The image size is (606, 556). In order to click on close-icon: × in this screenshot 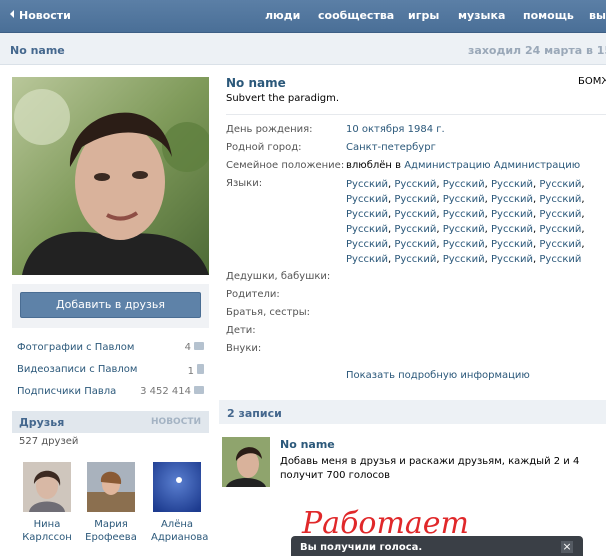, I will do `click(567, 547)`.